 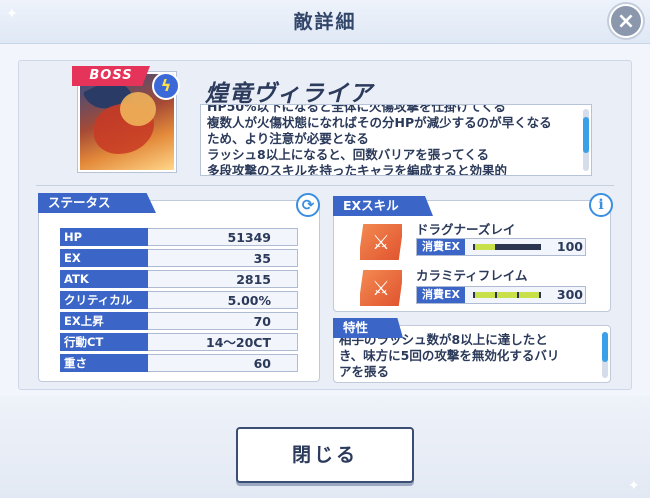 I want to click on skill-cost-value: 100, so click(x=569, y=246).